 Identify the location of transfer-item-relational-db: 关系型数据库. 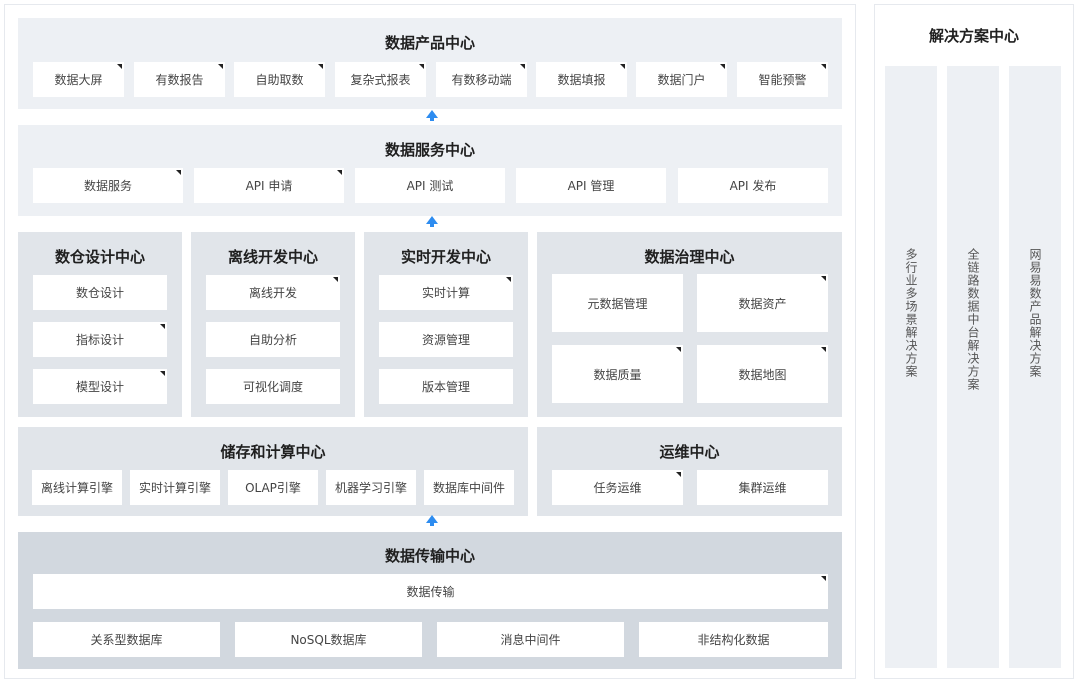
(126, 639).